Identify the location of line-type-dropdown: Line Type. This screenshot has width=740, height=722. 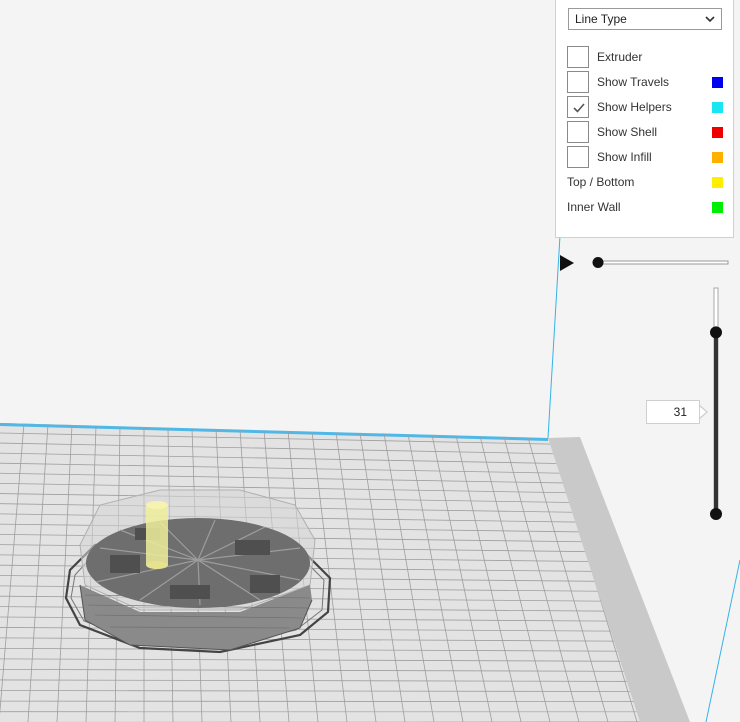
(645, 19).